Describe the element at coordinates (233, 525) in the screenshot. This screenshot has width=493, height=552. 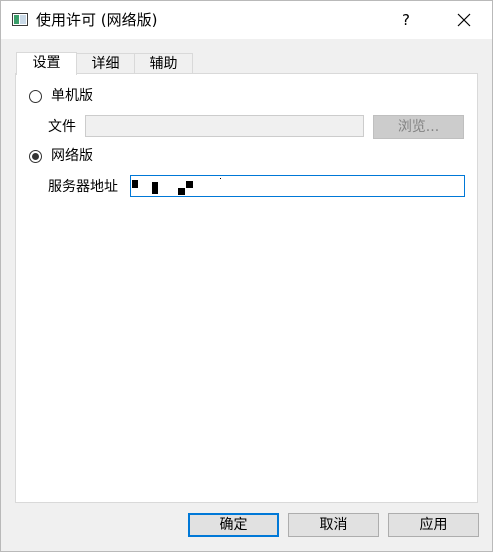
I see `ok-button: 确定` at that location.